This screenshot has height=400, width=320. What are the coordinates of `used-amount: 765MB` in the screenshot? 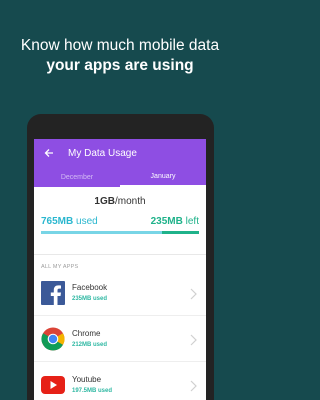 It's located at (57, 221).